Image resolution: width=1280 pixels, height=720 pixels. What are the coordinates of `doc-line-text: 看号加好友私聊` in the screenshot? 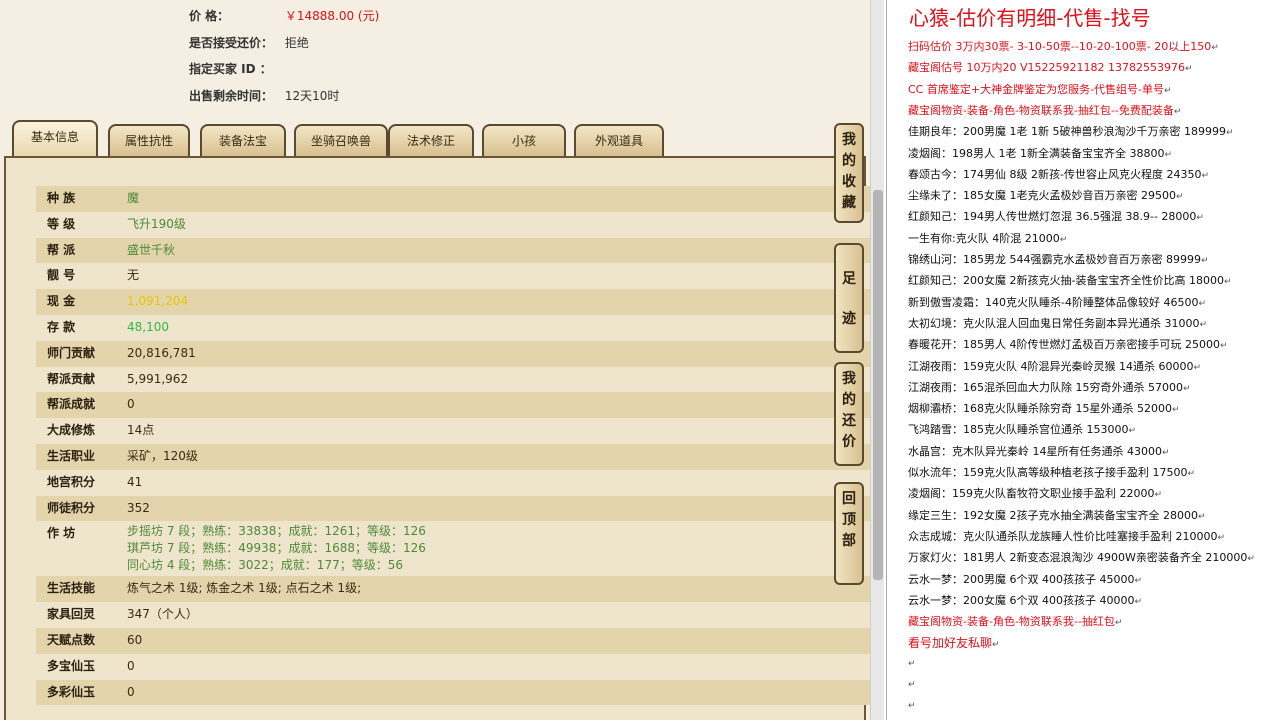 It's located at (950, 643).